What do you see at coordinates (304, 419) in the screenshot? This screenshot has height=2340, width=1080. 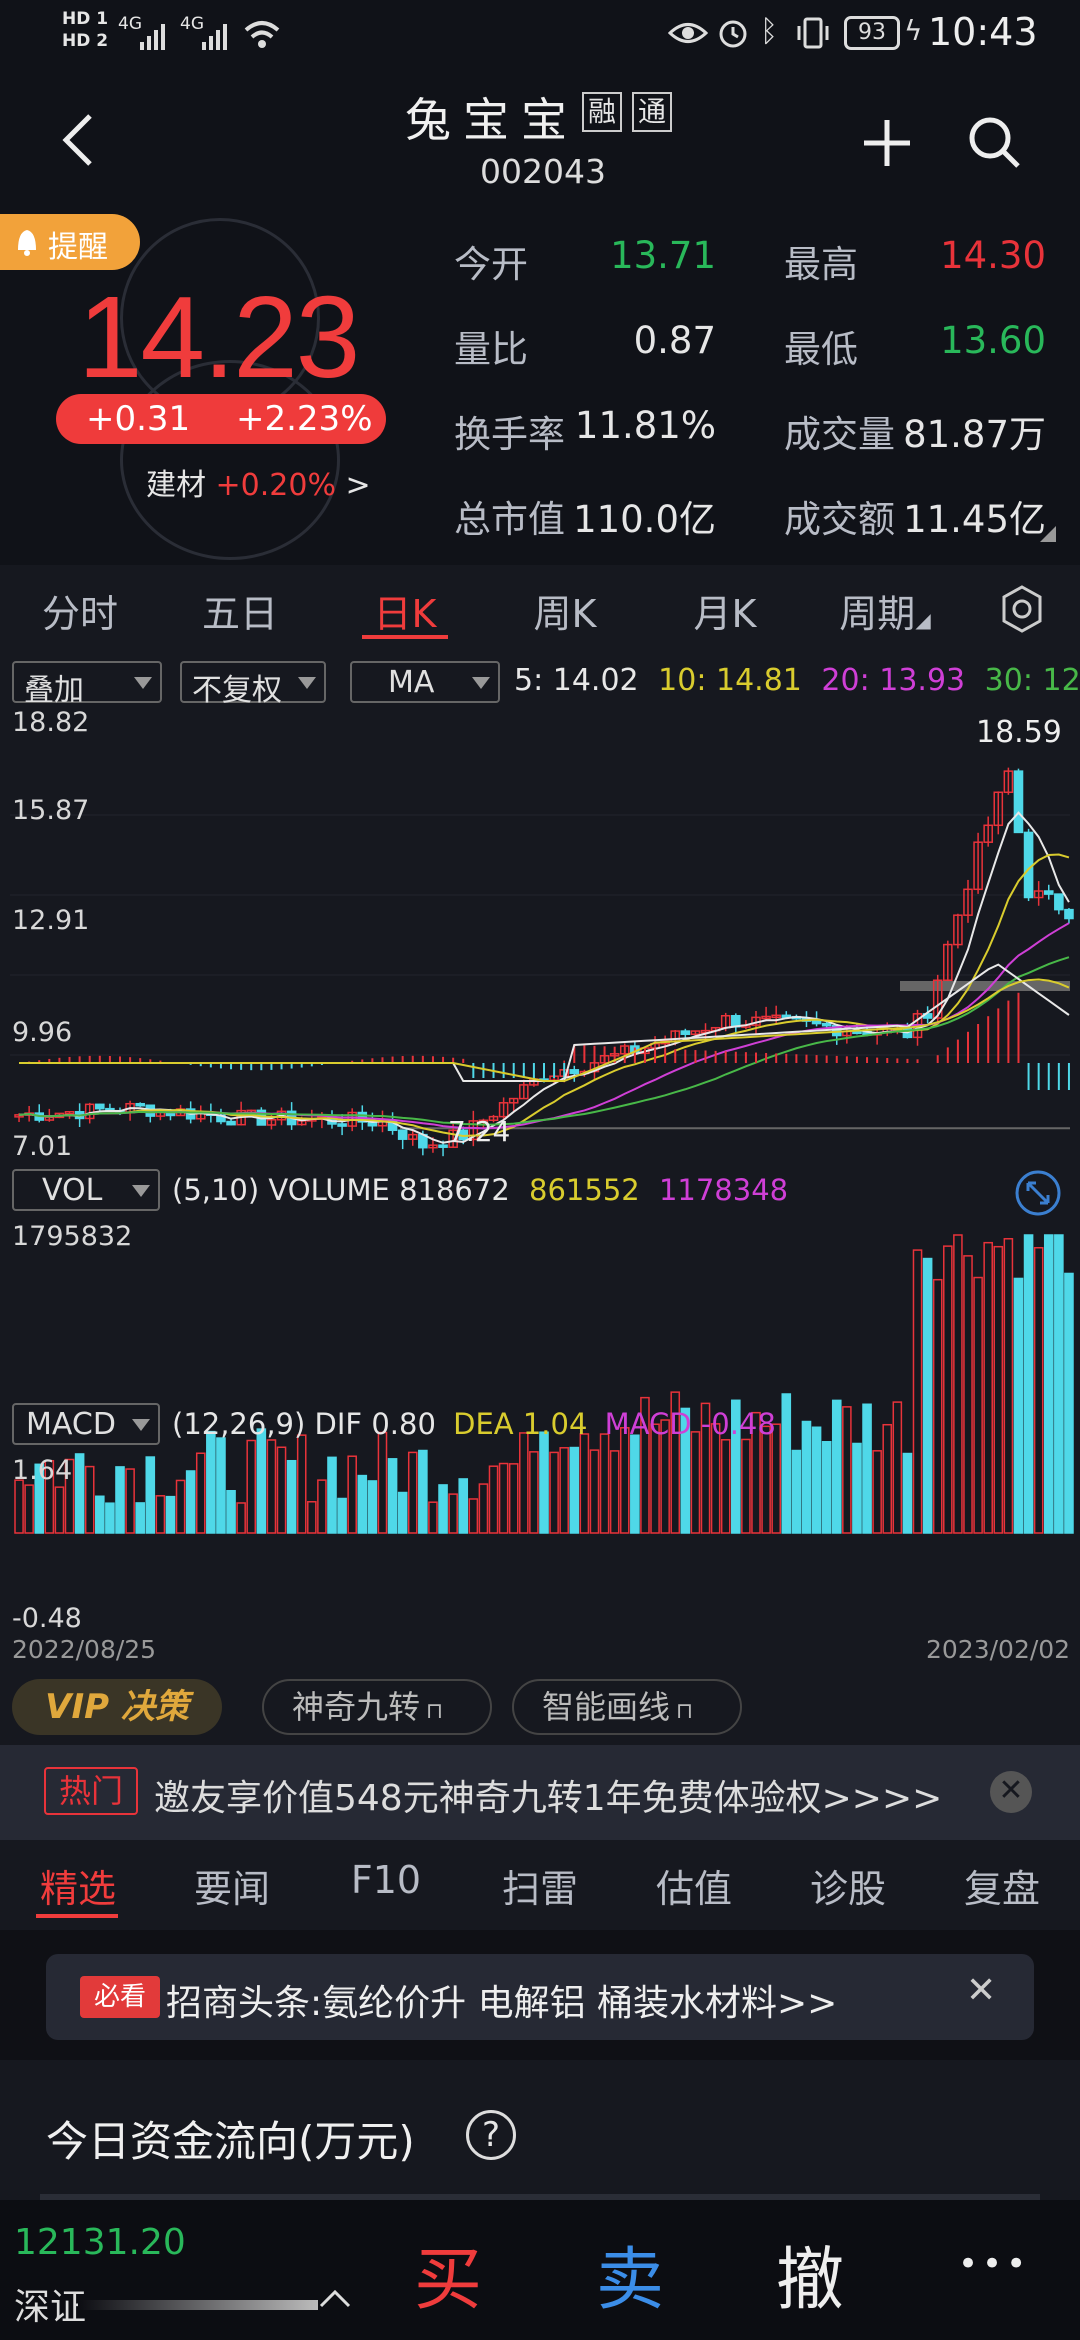 I see `percent-change: +2.23%` at bounding box center [304, 419].